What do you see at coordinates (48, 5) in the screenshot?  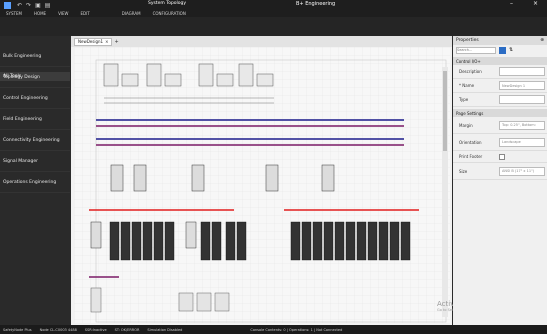 I see `print-icon: ▤` at bounding box center [48, 5].